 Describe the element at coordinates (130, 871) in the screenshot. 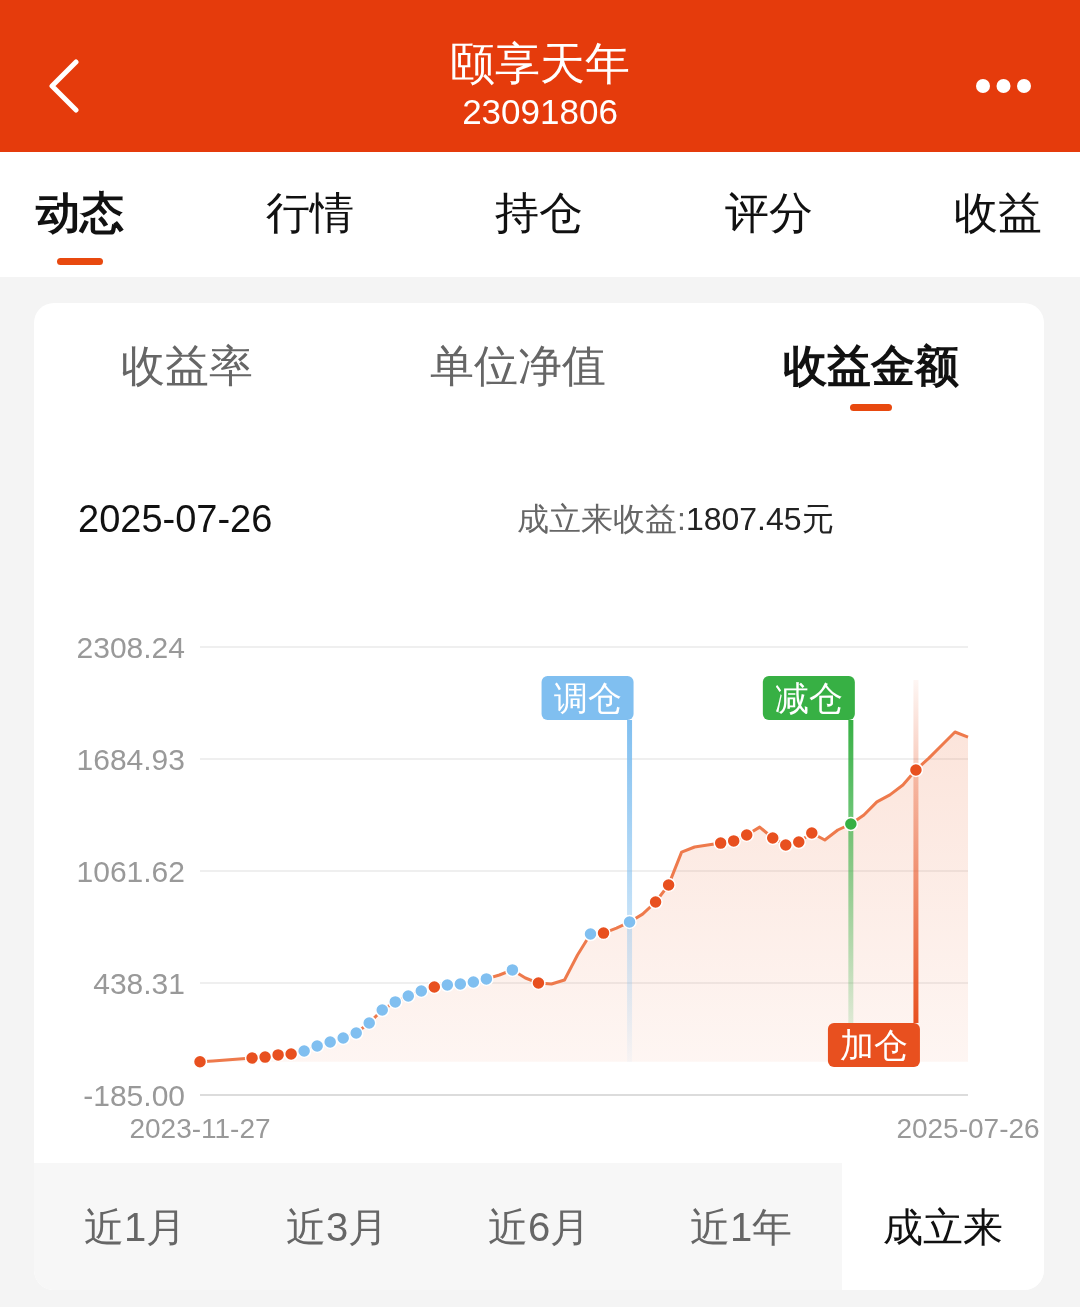

I see `y-axis-label: 1061.62` at that location.